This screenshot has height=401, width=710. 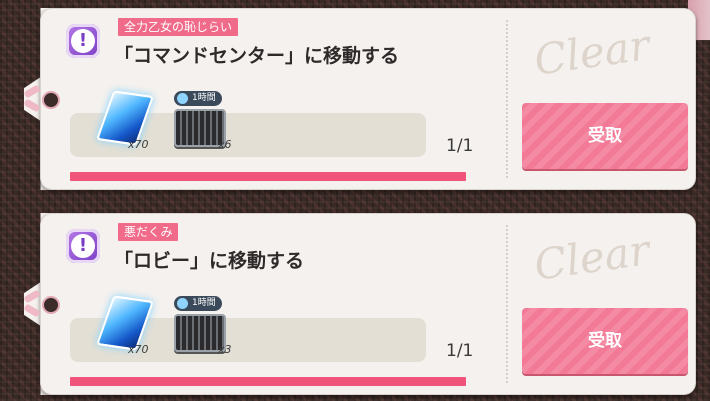 I want to click on mission-tag: 悪だくみ, so click(x=148, y=232).